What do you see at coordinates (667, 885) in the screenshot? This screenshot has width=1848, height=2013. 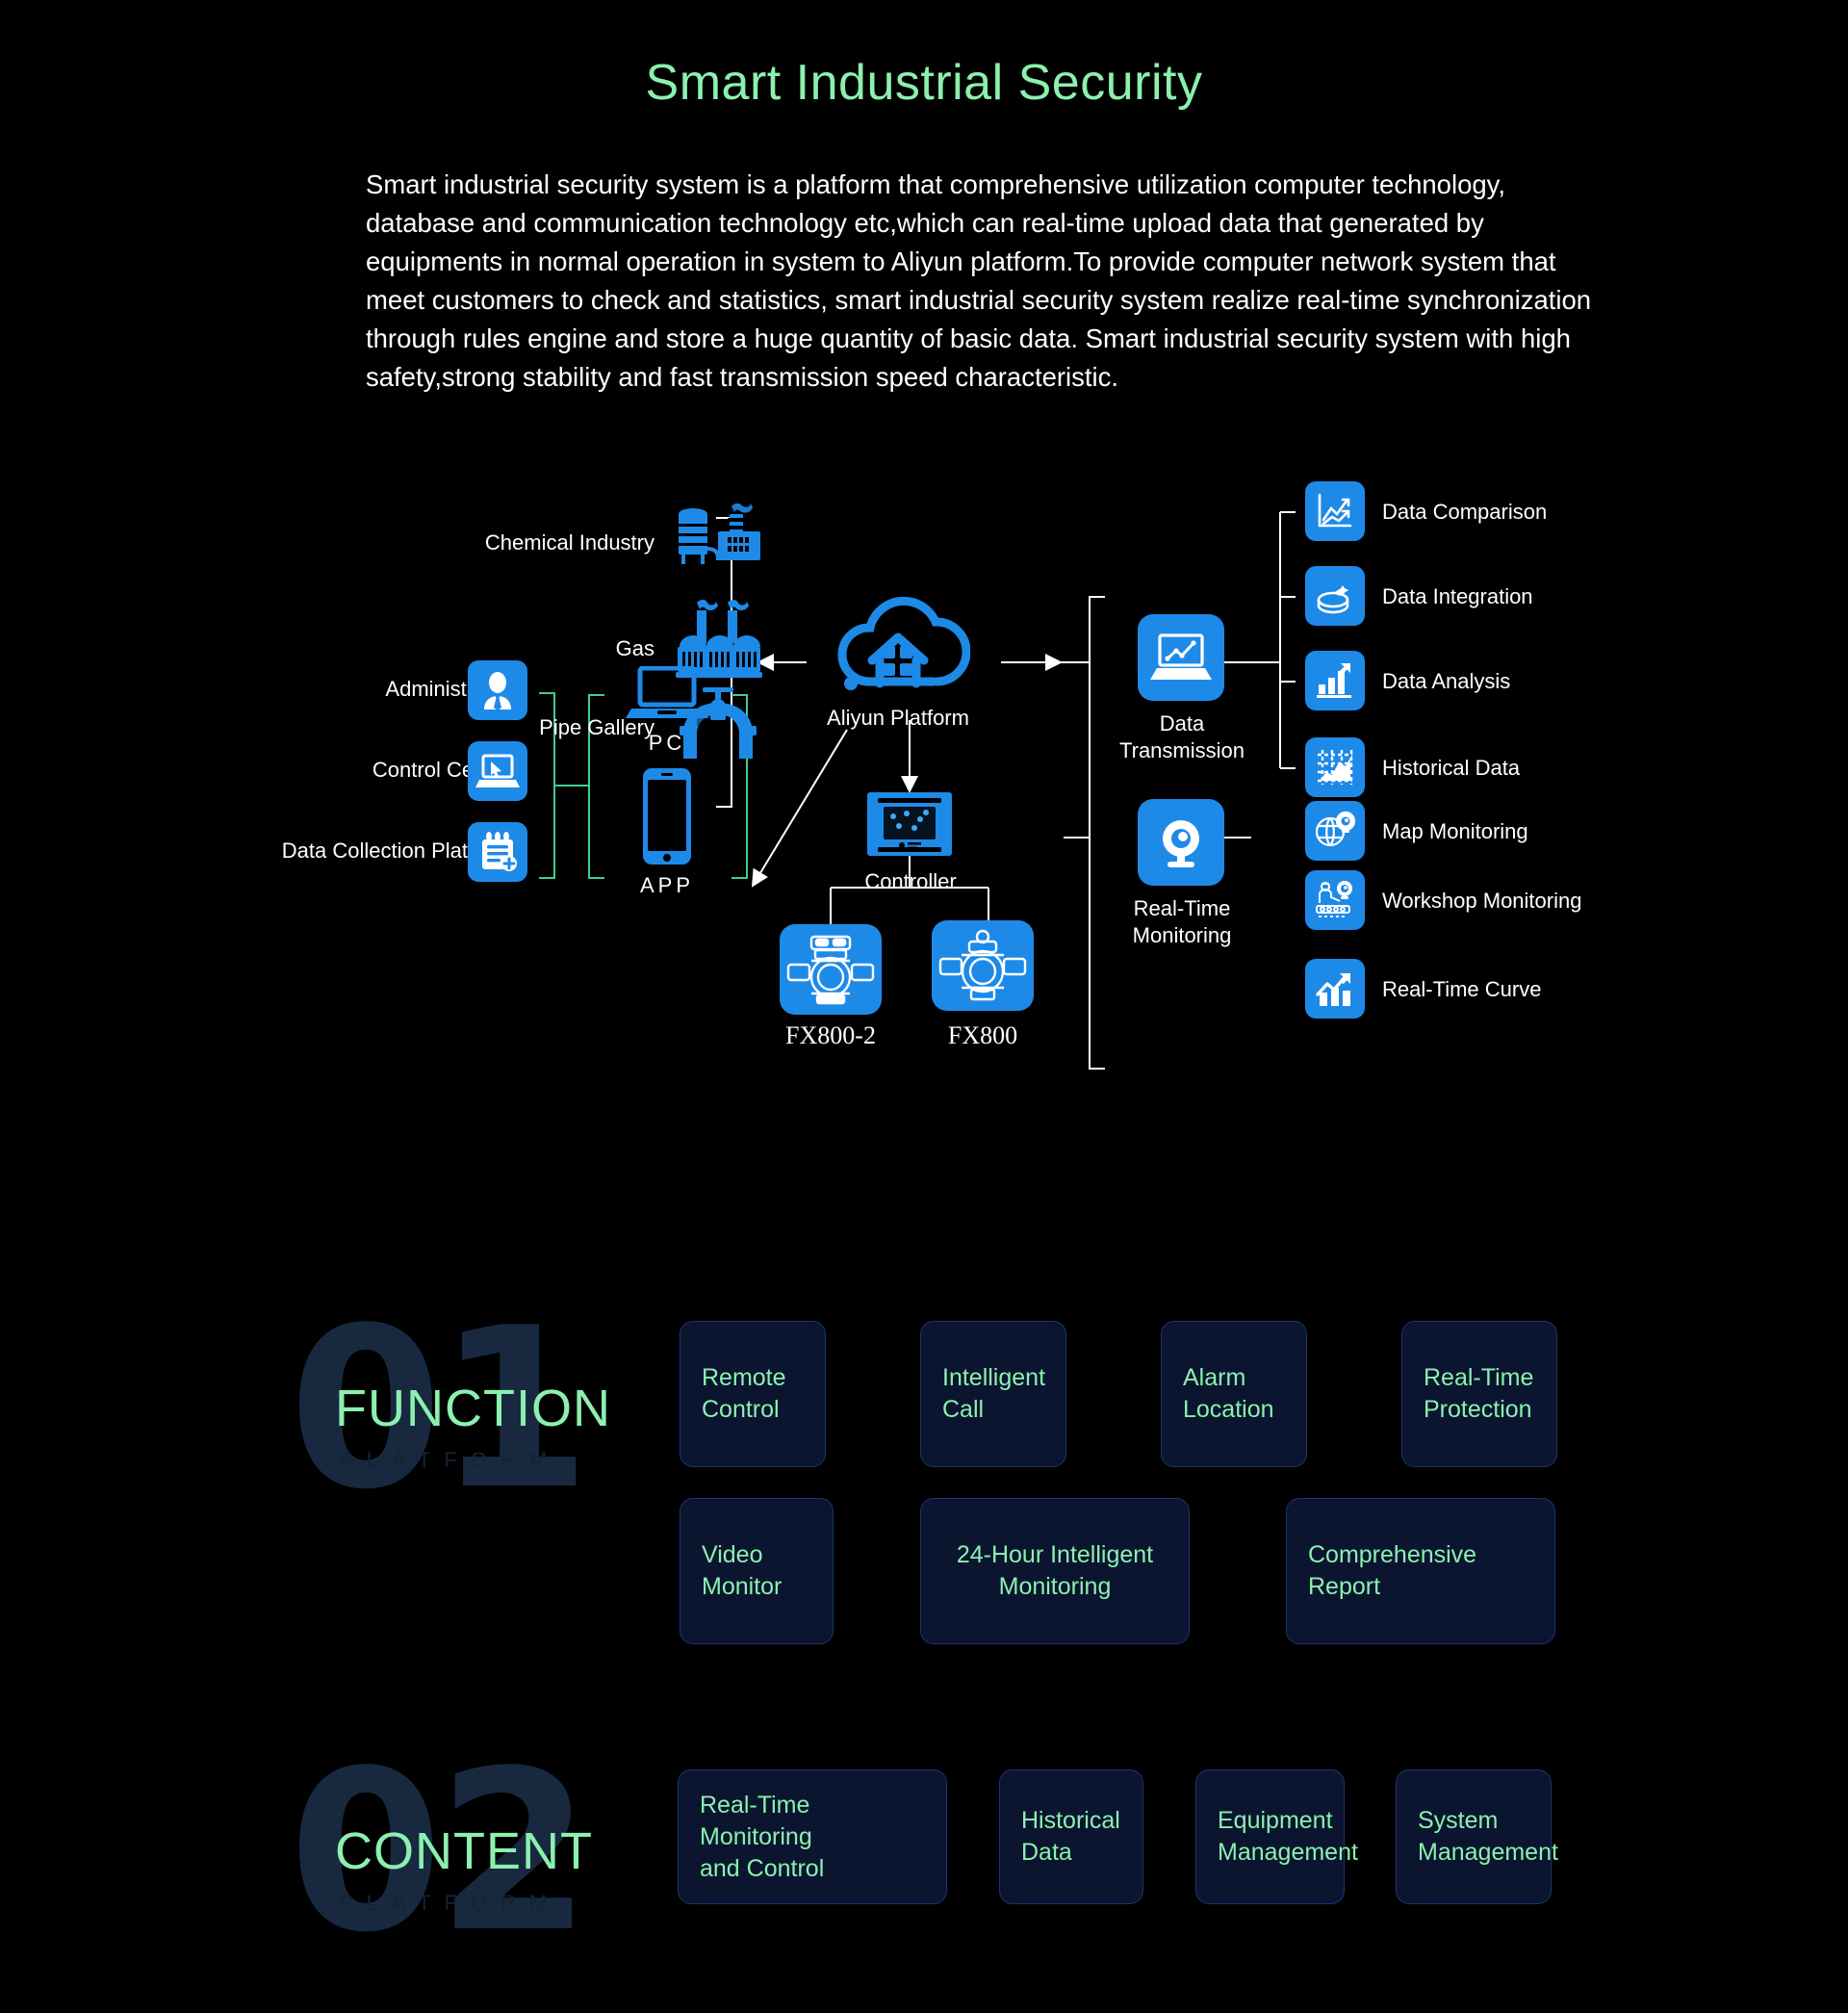 I see `client-label-app: APP` at bounding box center [667, 885].